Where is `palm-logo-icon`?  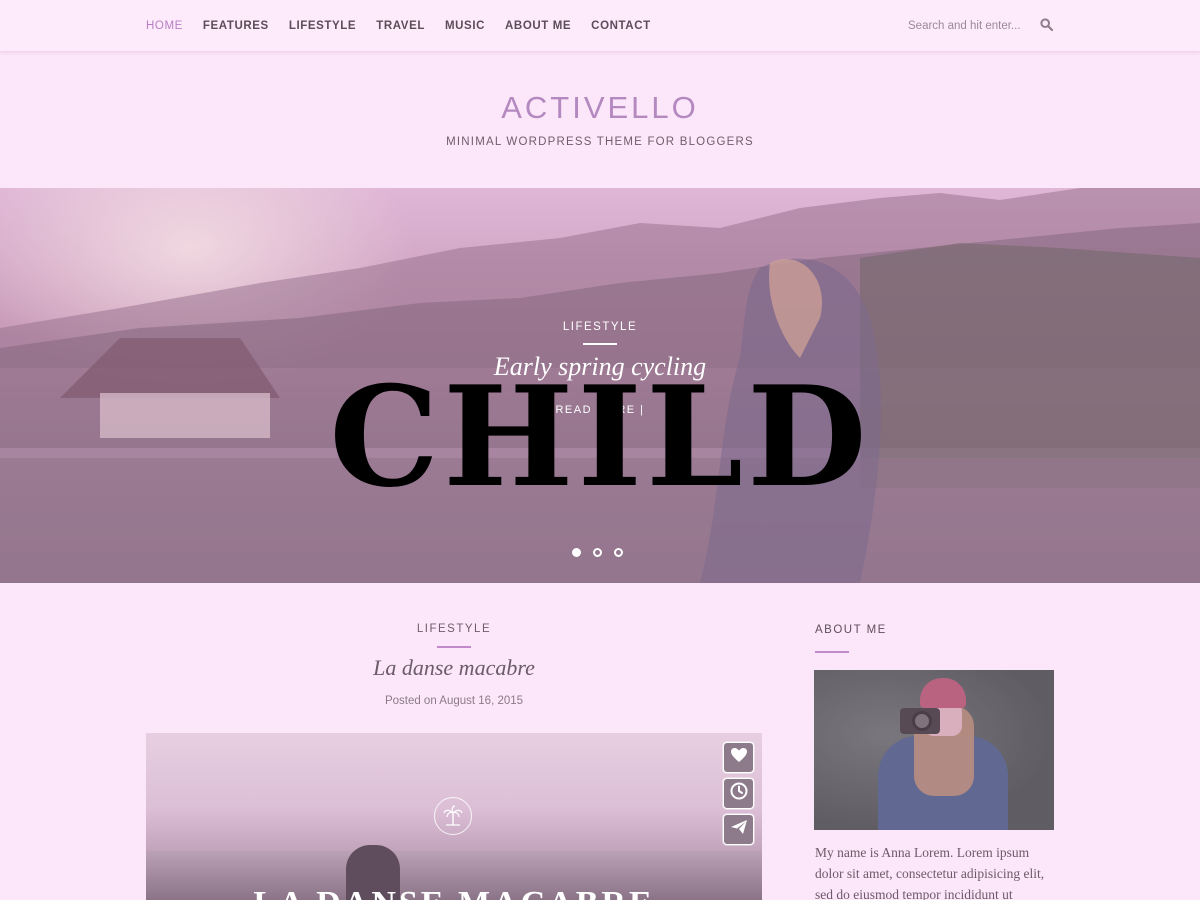
palm-logo-icon is located at coordinates (453, 816).